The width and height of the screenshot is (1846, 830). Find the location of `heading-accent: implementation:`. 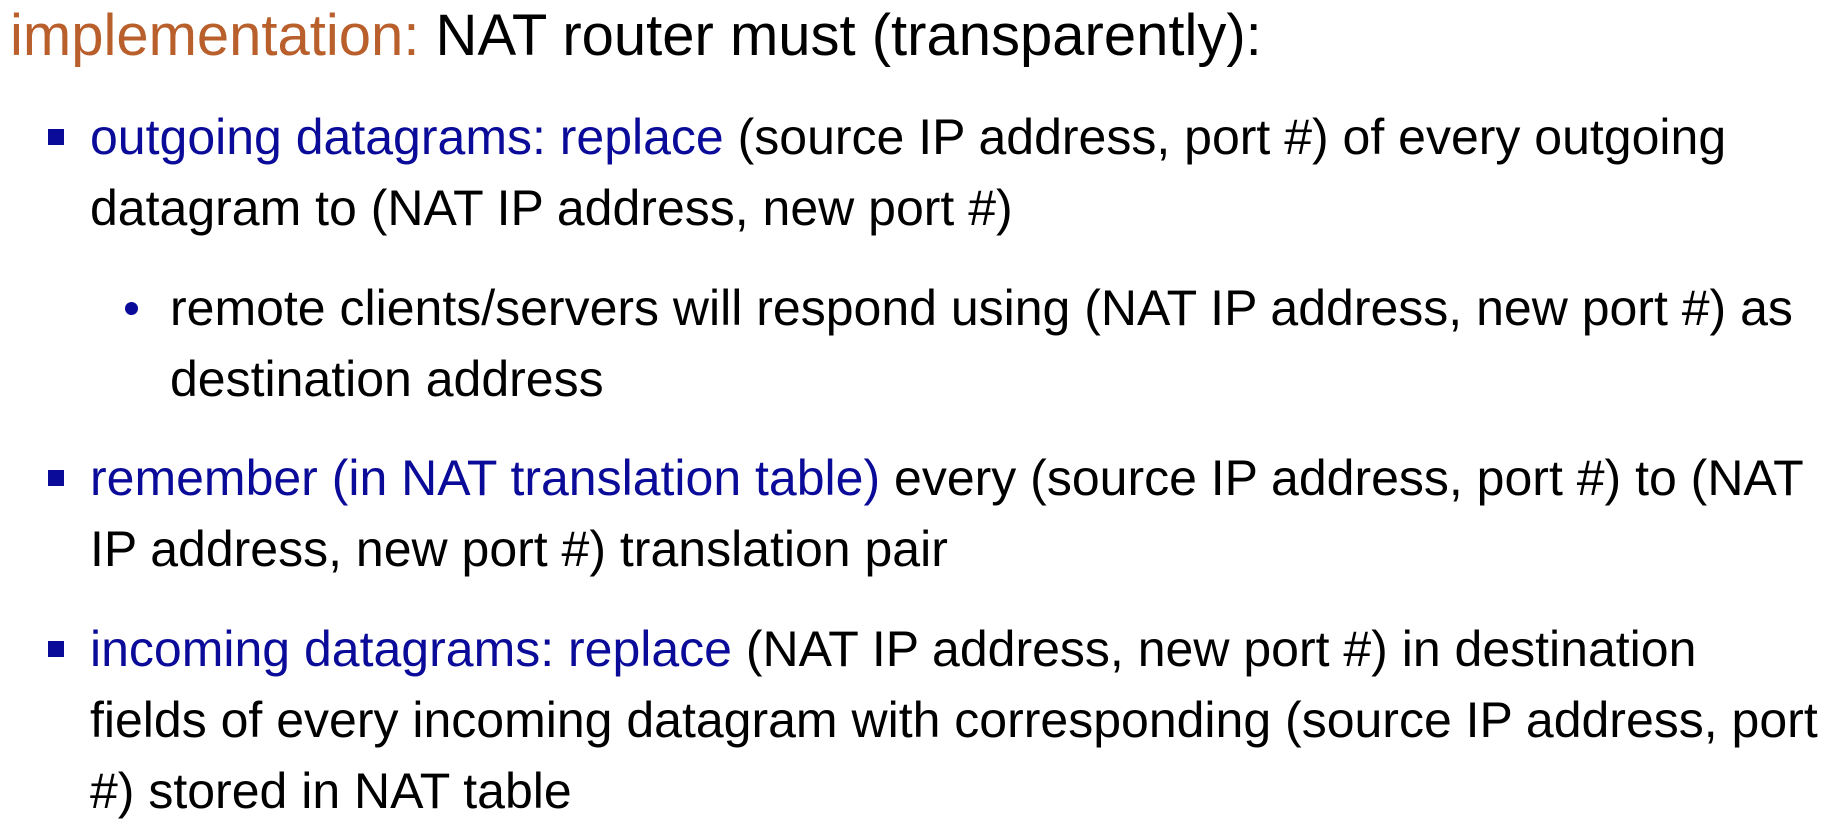

heading-accent: implementation: is located at coordinates (215, 35).